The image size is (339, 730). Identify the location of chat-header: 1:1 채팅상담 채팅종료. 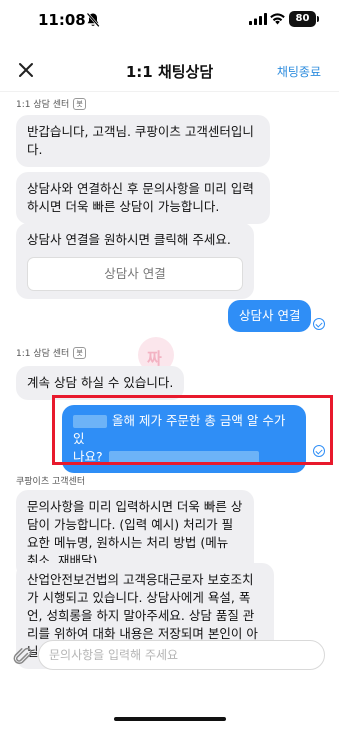
(169, 70).